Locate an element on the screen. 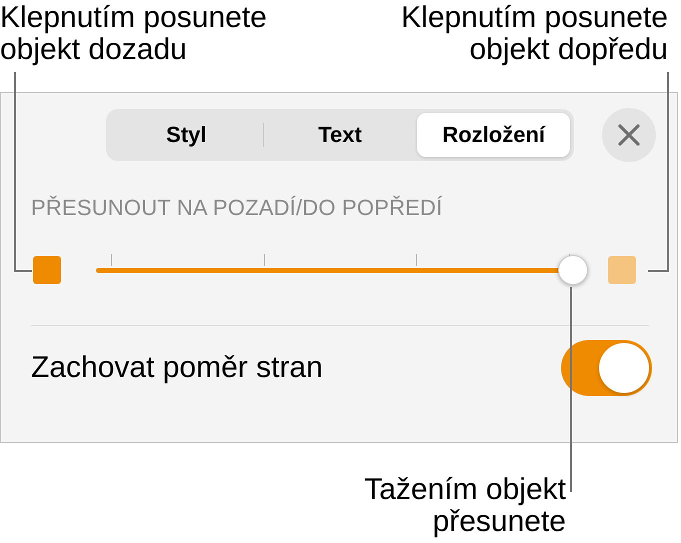 This screenshot has width=681, height=543. toggle-label: Zachovat poměr stran is located at coordinates (177, 368).